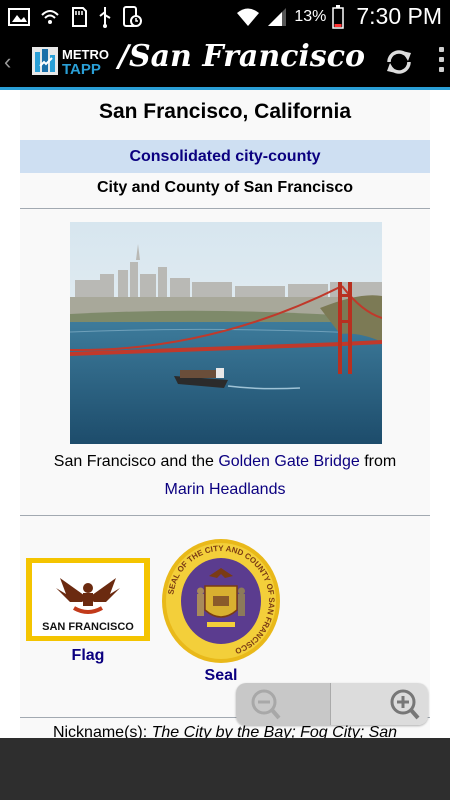 The image size is (450, 800). What do you see at coordinates (248, 17) in the screenshot?
I see `wifi-signal-icon` at bounding box center [248, 17].